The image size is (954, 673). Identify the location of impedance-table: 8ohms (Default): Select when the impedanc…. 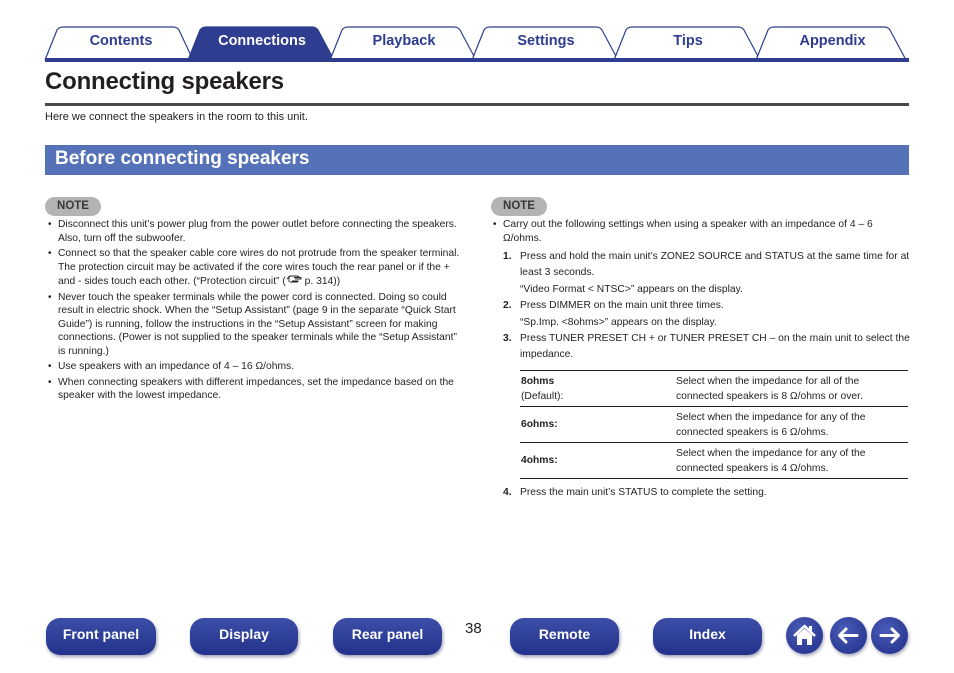
(714, 424).